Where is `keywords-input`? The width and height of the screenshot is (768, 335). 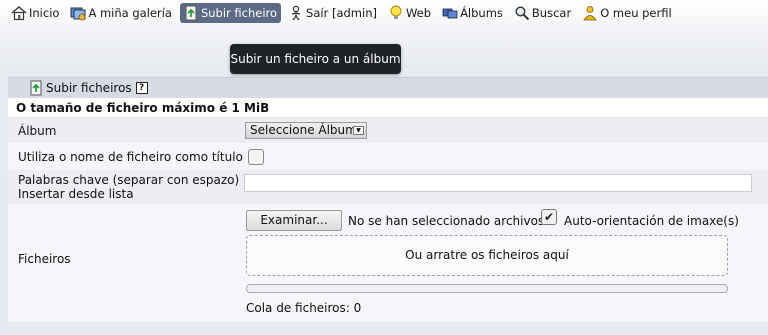 keywords-input is located at coordinates (498, 183).